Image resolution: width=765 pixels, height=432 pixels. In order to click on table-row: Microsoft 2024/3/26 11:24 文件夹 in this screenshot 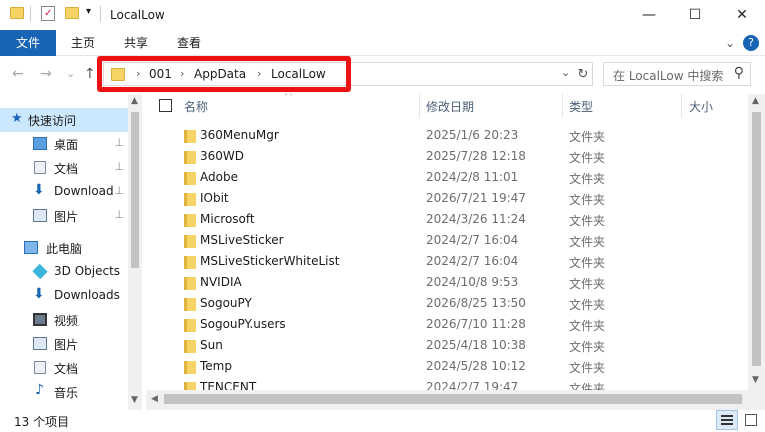, I will do `click(449, 220)`.